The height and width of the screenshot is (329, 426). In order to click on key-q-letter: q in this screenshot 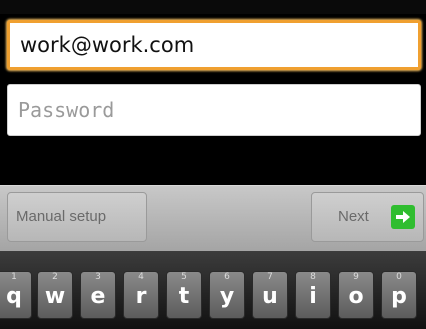, I will do `click(14, 296)`.